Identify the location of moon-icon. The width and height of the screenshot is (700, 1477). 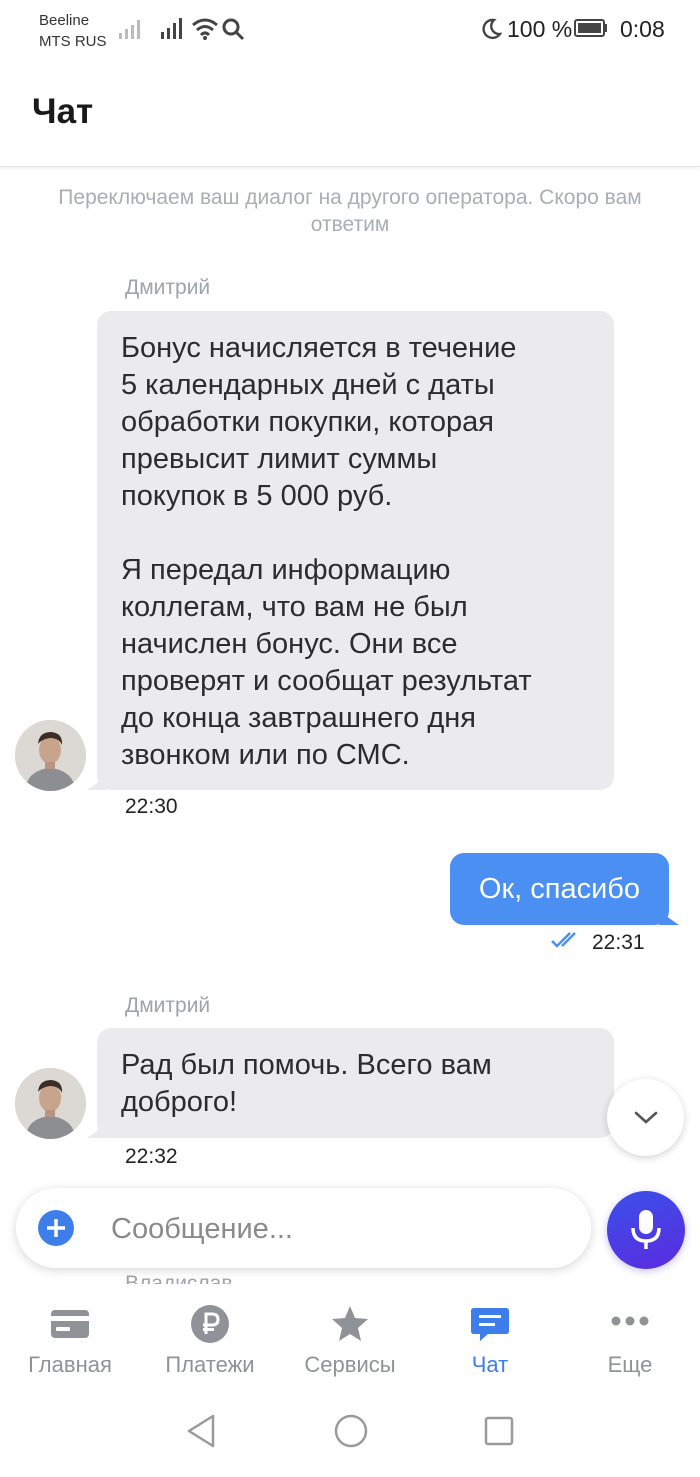
(492, 29).